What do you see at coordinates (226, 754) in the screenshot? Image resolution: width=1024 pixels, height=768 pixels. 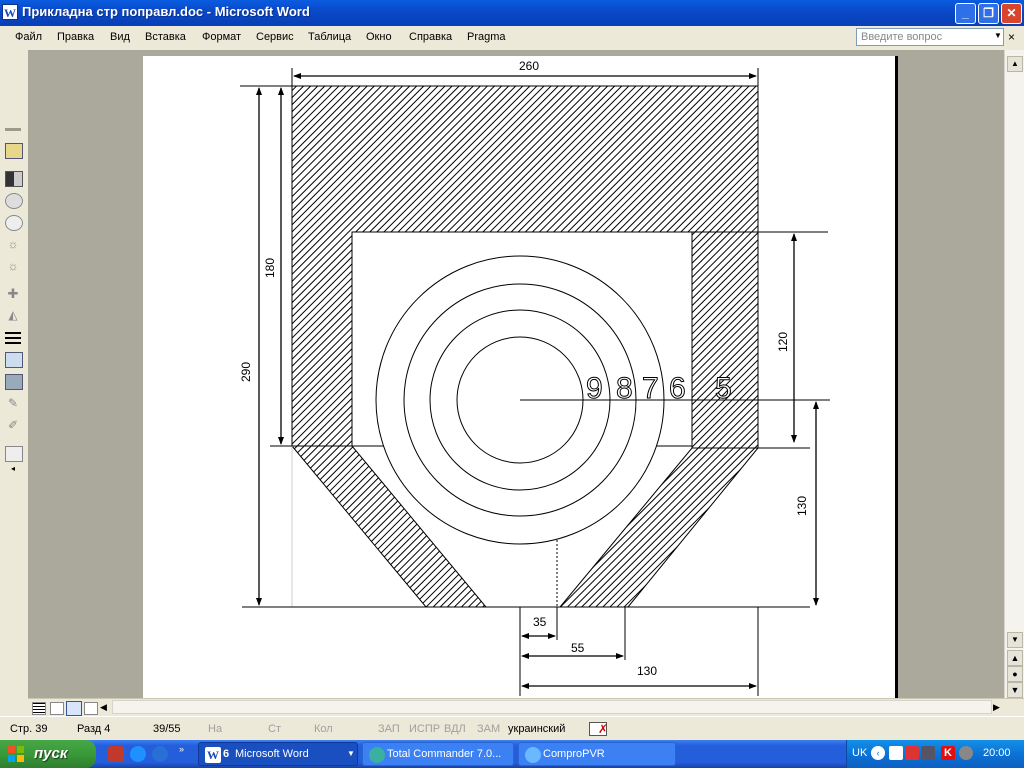 I see `task-word-count: 6` at bounding box center [226, 754].